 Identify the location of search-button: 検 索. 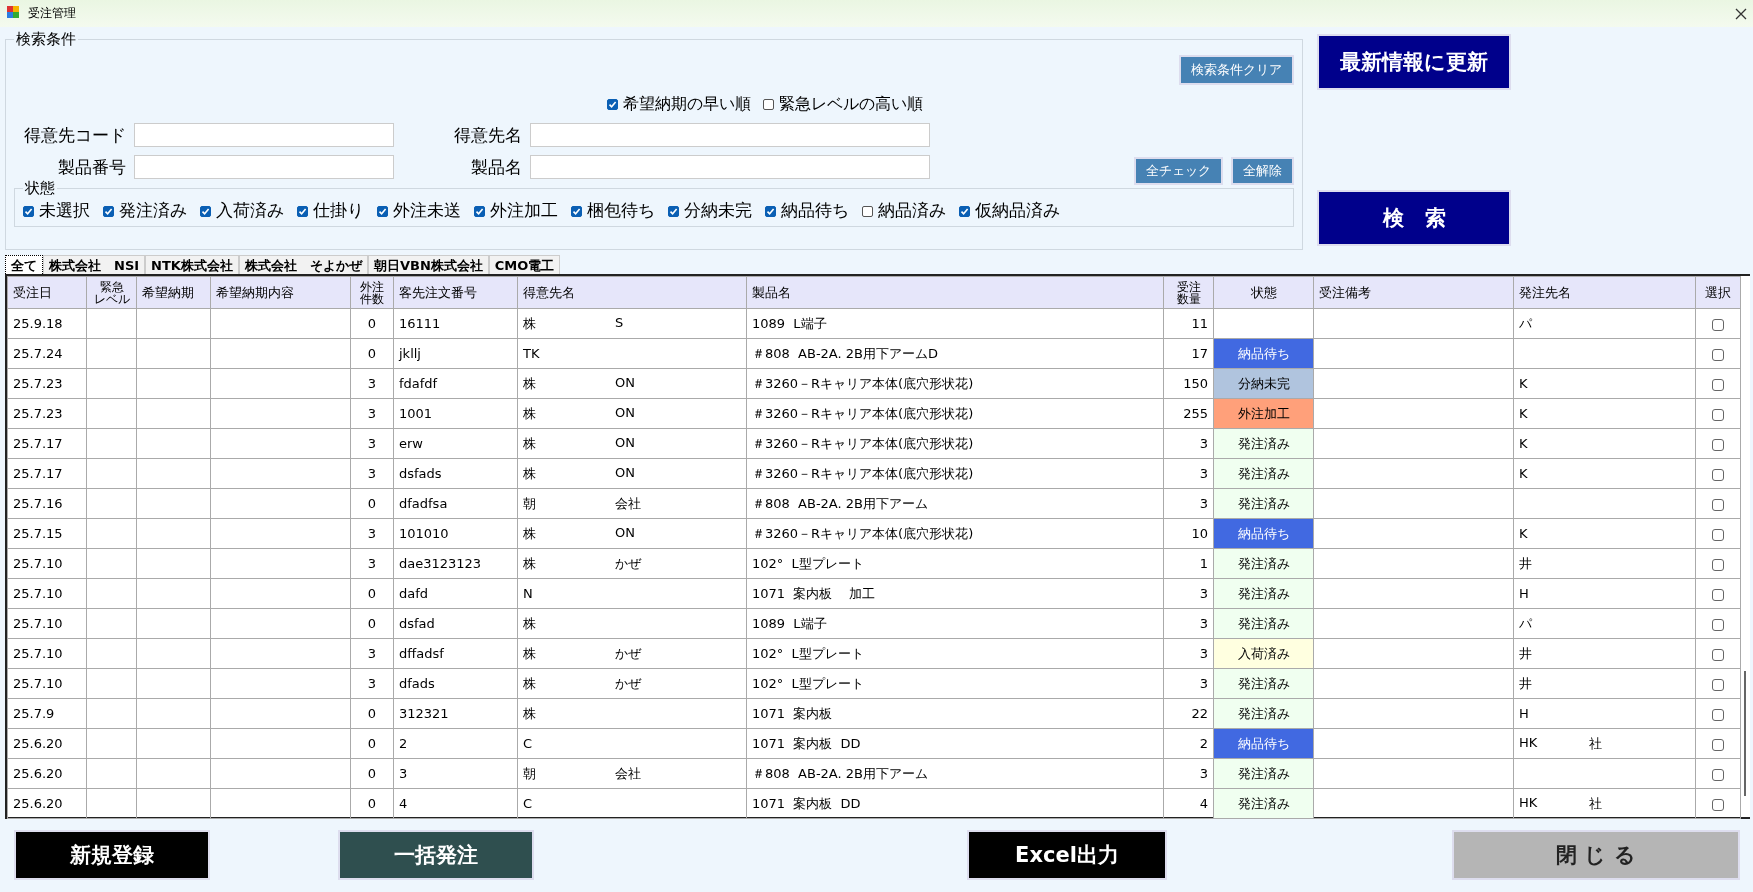
(1414, 218).